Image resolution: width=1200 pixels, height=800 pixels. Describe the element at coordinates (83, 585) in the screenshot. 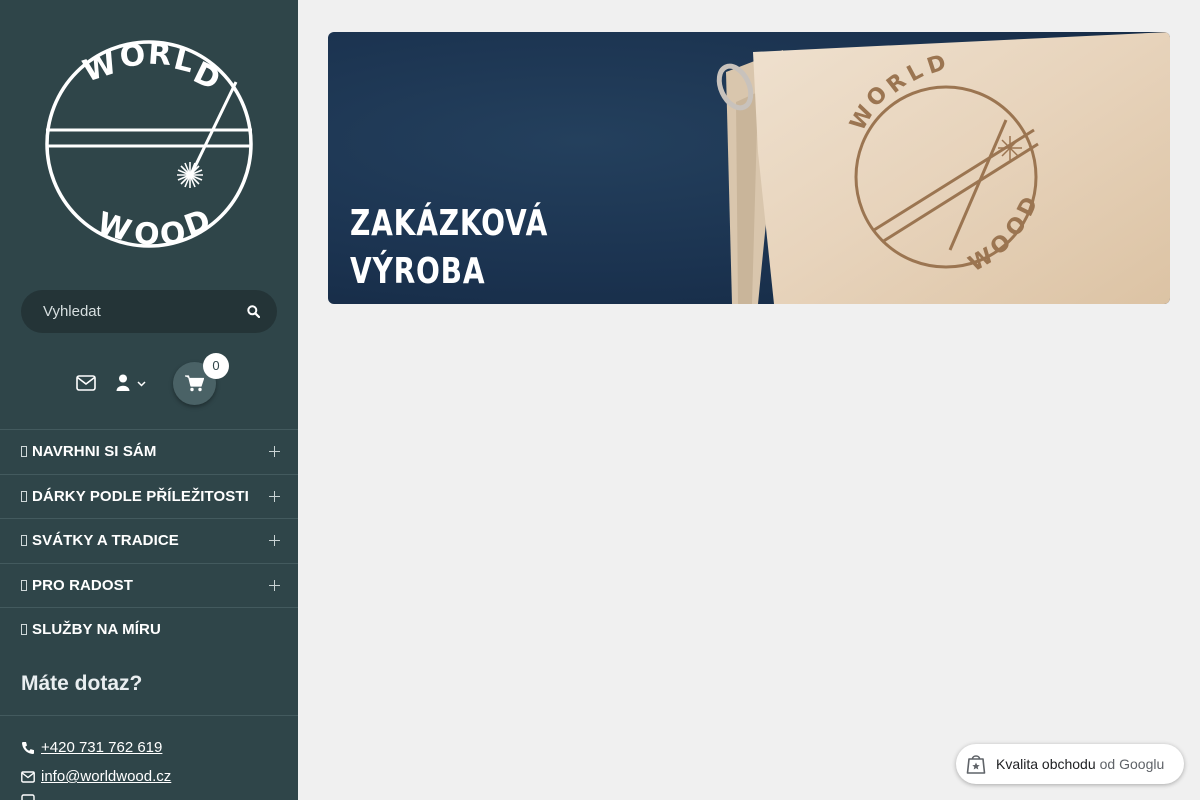

I see `menu-item-label: PRO RADOST` at that location.